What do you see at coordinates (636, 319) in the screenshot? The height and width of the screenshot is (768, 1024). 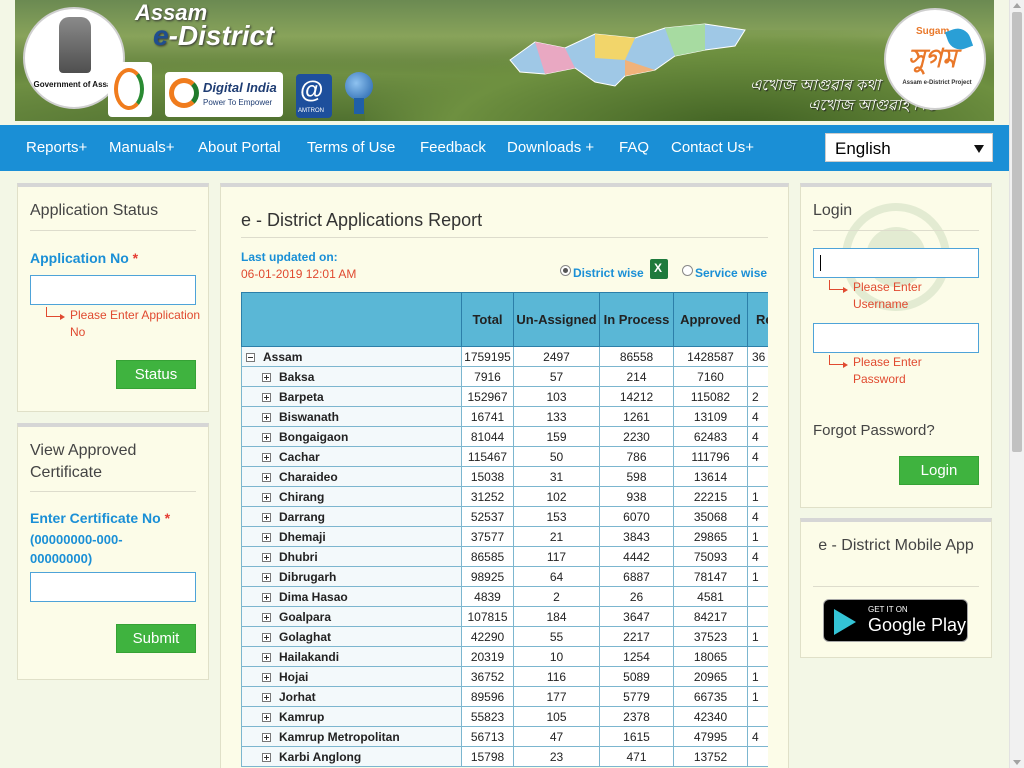 I see `col-header-inprocess: In Process` at bounding box center [636, 319].